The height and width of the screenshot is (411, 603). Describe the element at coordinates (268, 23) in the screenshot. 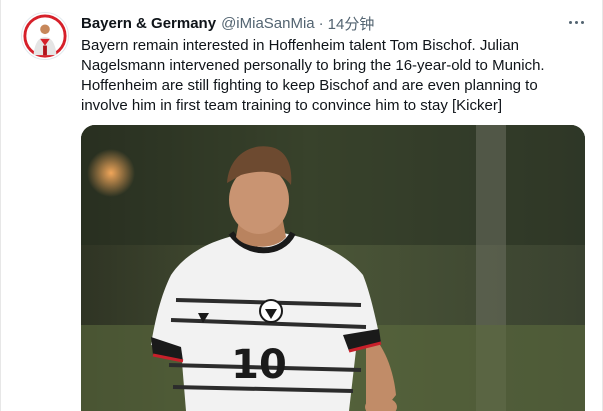

I see `user-handle: @iMiaSanMia` at that location.